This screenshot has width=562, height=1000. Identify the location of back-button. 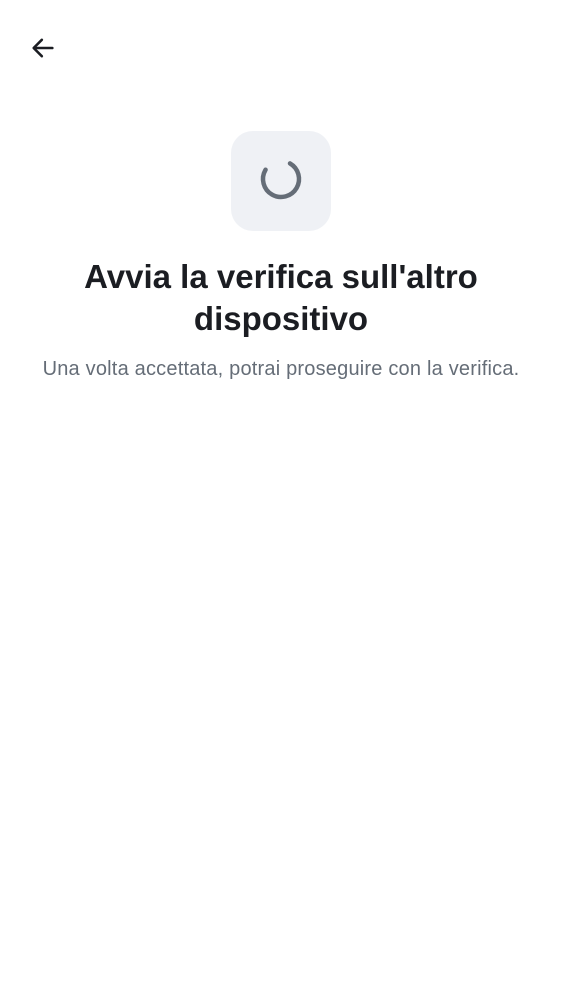
(43, 50).